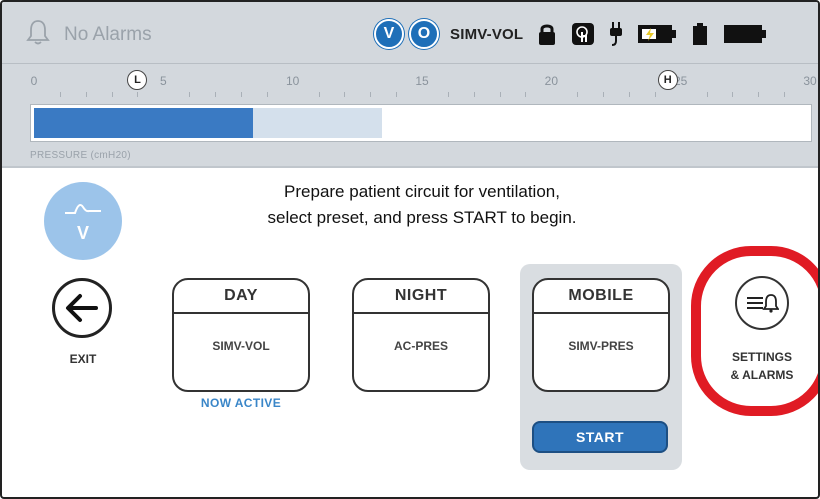  Describe the element at coordinates (292, 81) in the screenshot. I see `scale-tick-label: 10` at that location.